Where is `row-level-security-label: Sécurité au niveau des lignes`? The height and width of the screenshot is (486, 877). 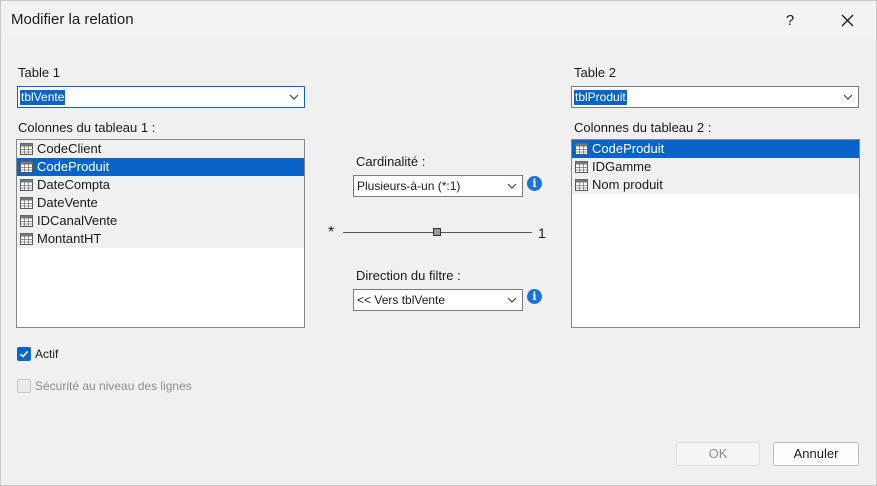
row-level-security-label: Sécurité au niveau des lignes is located at coordinates (113, 386).